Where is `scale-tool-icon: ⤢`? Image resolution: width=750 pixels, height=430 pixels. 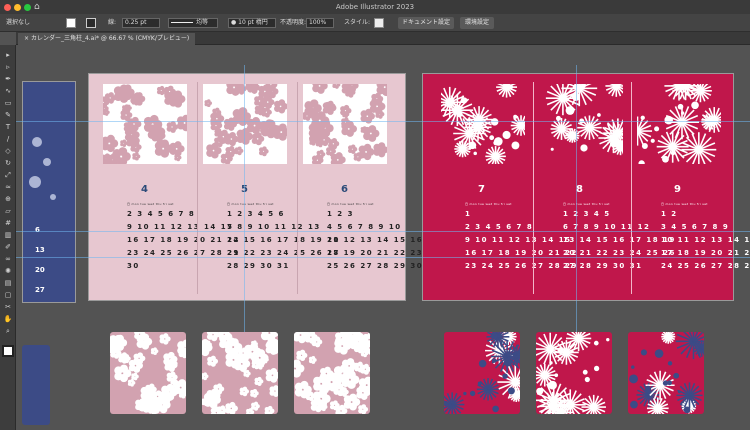
scale-tool-icon: ⤢ is located at coordinates (8, 175).